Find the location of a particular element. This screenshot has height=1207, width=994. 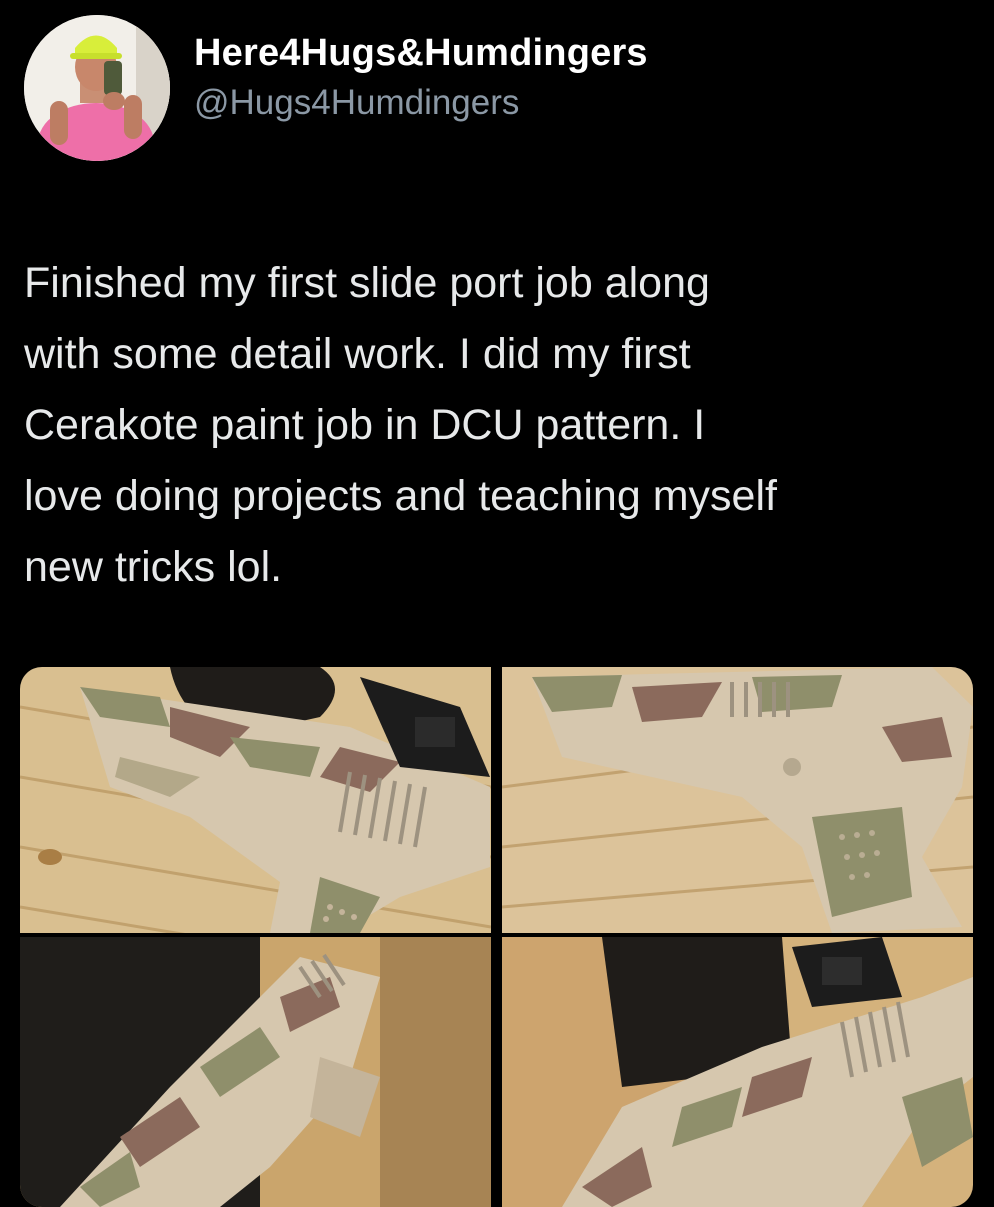

author-identity: Here4Hugs&Humdingers @Hugs4Humdingers is located at coordinates (421, 78).